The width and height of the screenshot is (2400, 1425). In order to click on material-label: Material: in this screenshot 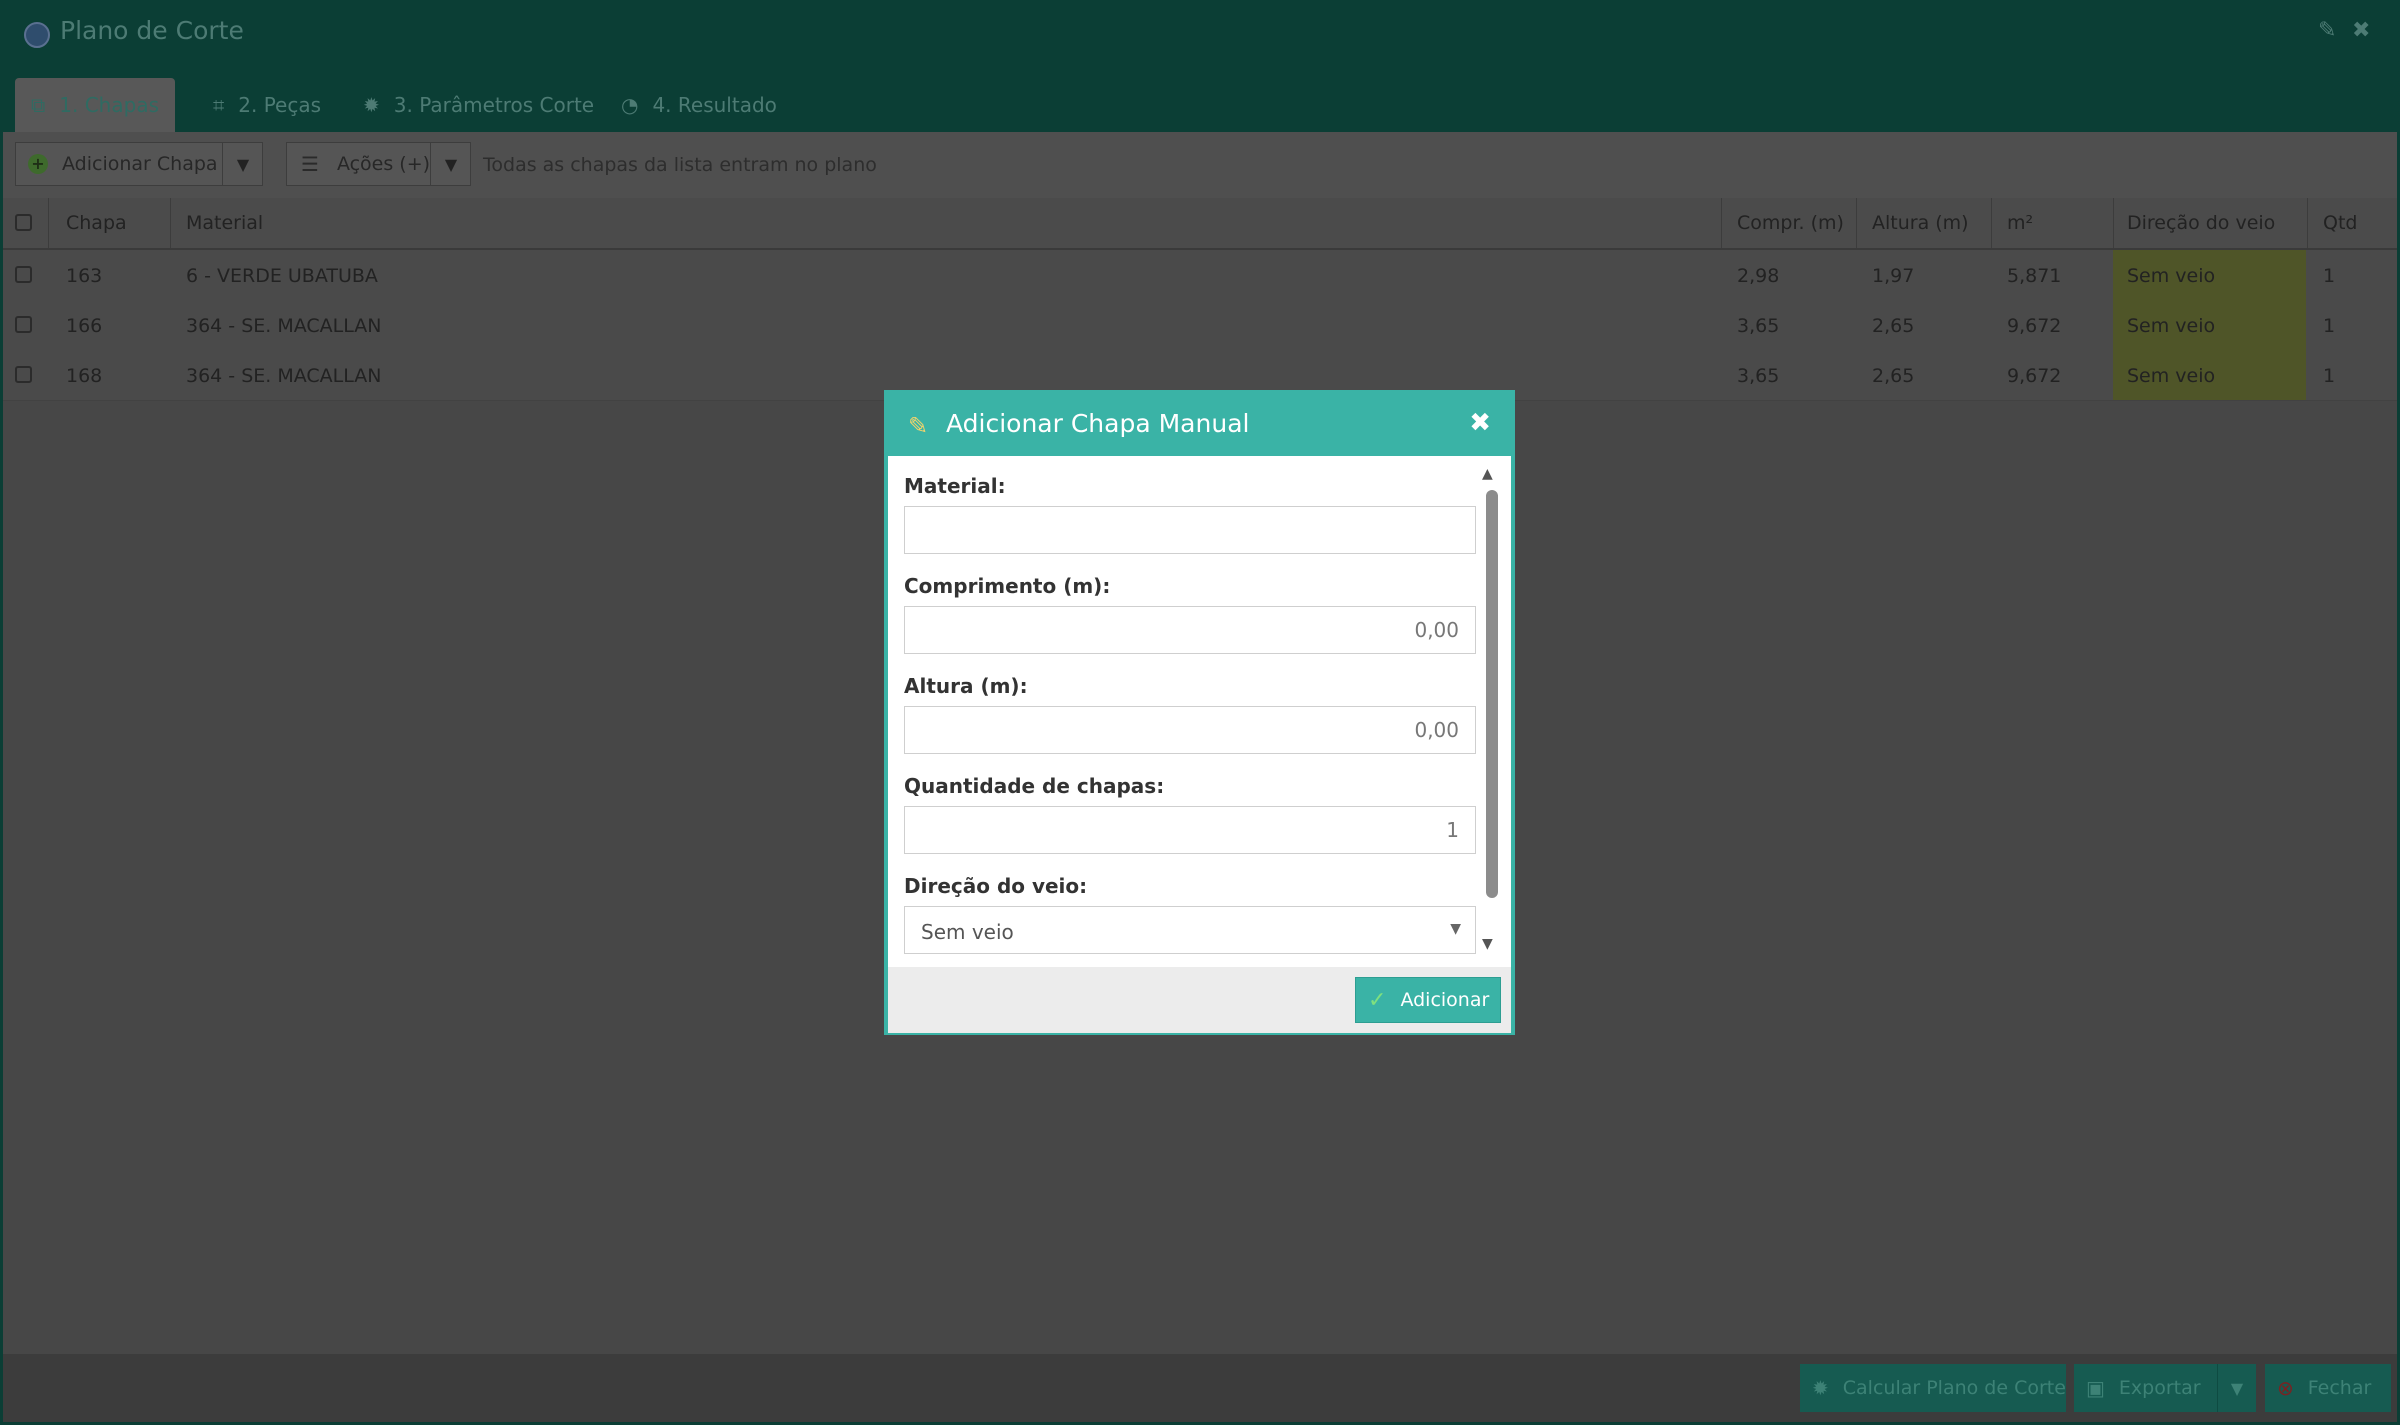, I will do `click(955, 486)`.